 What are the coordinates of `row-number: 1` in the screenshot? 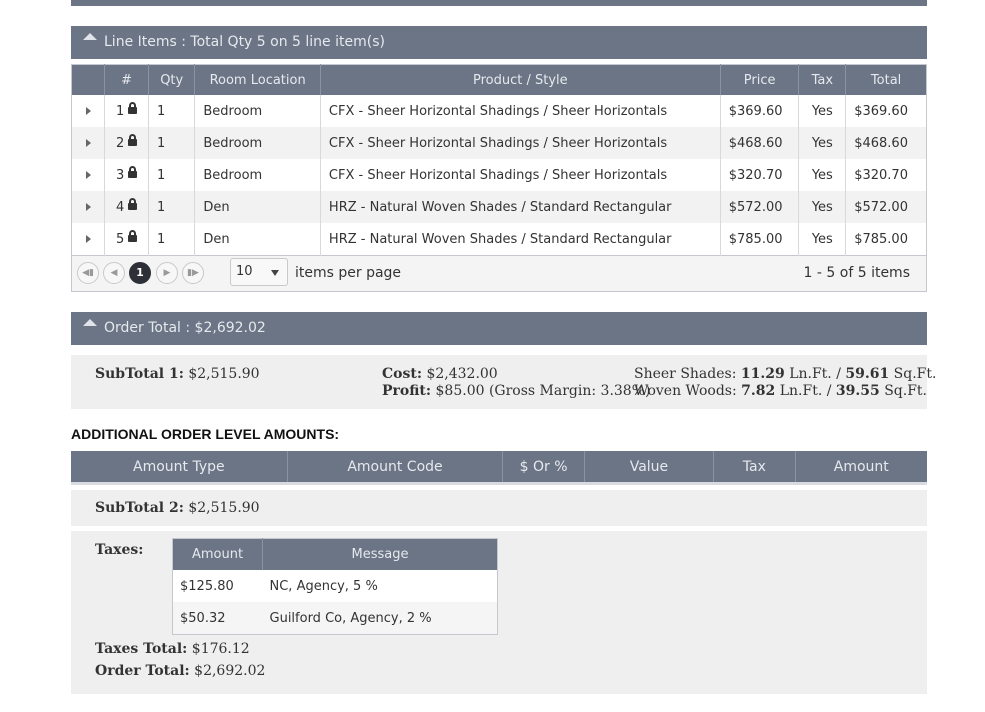 It's located at (120, 111).